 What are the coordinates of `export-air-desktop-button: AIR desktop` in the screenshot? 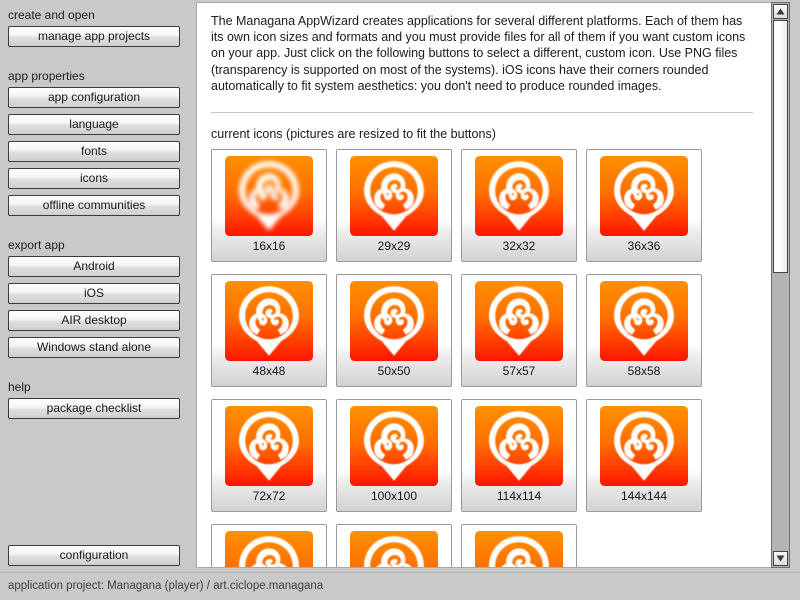 It's located at (94, 320).